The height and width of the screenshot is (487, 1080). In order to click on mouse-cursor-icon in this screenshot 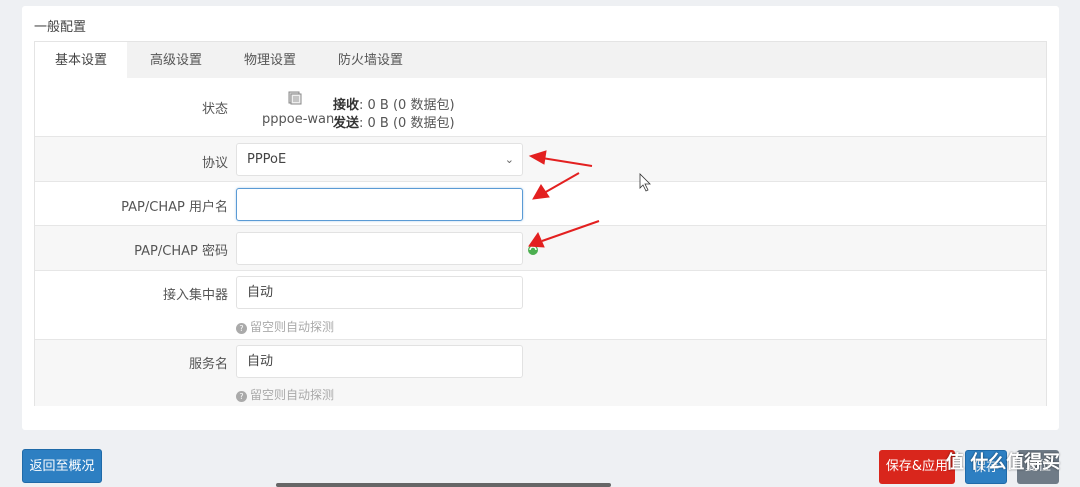, I will do `click(645, 182)`.